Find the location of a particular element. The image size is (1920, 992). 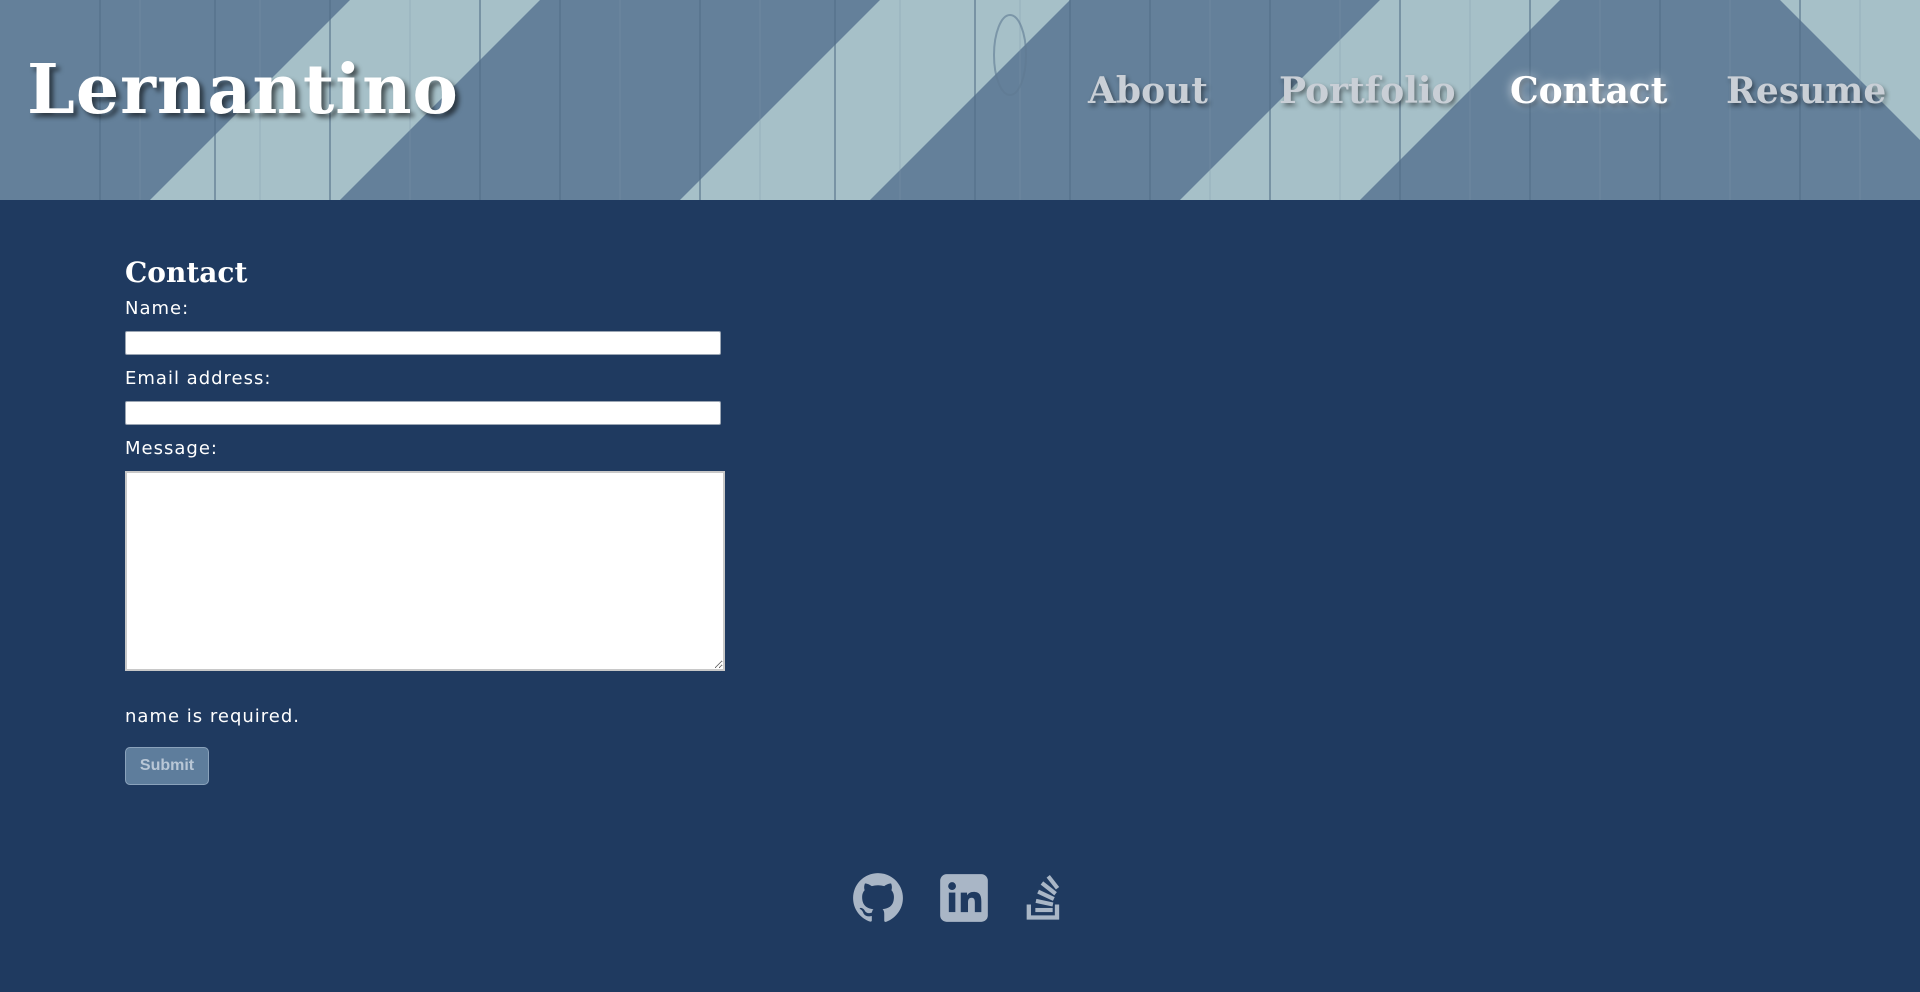

main-navigation: About Portfolio Contact Resume is located at coordinates (960, 100).